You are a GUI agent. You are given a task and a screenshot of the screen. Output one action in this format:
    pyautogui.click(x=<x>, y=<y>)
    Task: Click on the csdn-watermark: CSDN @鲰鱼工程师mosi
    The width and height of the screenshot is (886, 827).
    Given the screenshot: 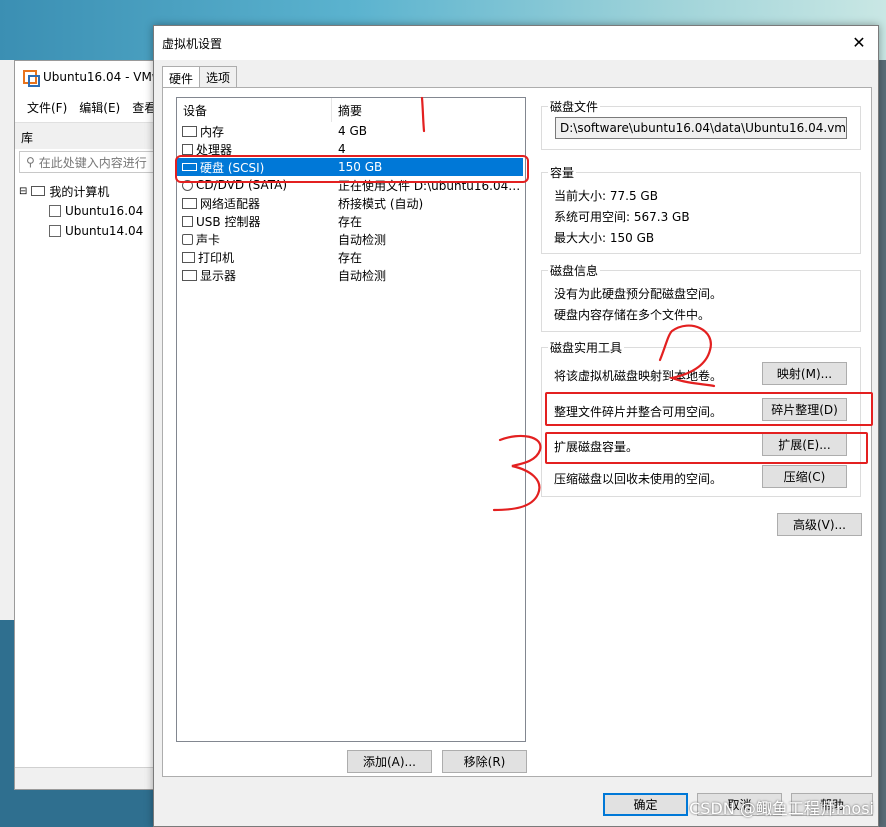 What is the action you would take?
    pyautogui.click(x=781, y=808)
    